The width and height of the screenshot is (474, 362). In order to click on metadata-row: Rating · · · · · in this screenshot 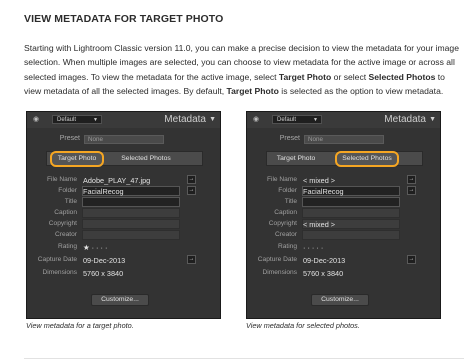, I will do `click(343, 248)`.